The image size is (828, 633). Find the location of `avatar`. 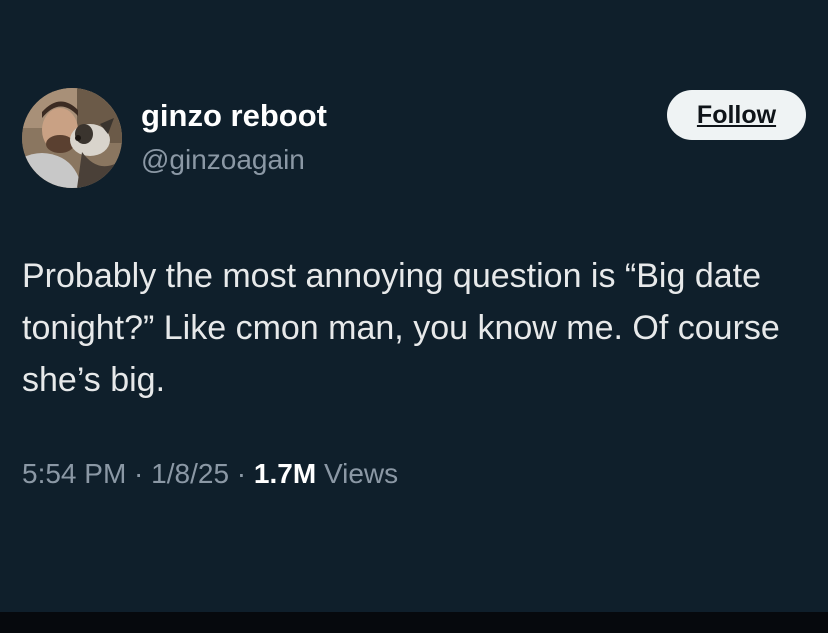

avatar is located at coordinates (72, 138).